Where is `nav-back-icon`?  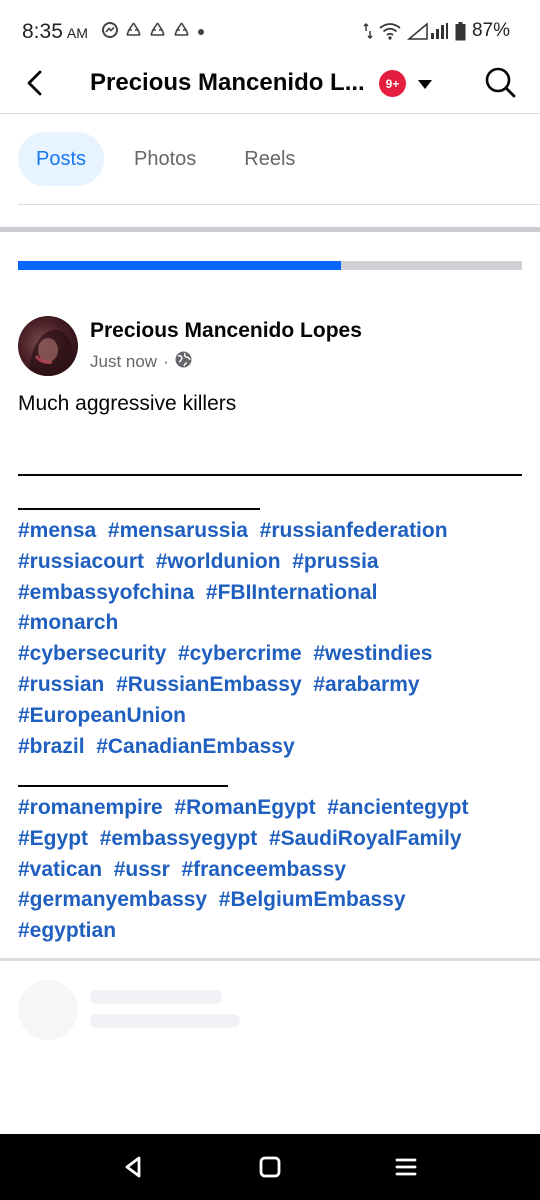 nav-back-icon is located at coordinates (134, 1167).